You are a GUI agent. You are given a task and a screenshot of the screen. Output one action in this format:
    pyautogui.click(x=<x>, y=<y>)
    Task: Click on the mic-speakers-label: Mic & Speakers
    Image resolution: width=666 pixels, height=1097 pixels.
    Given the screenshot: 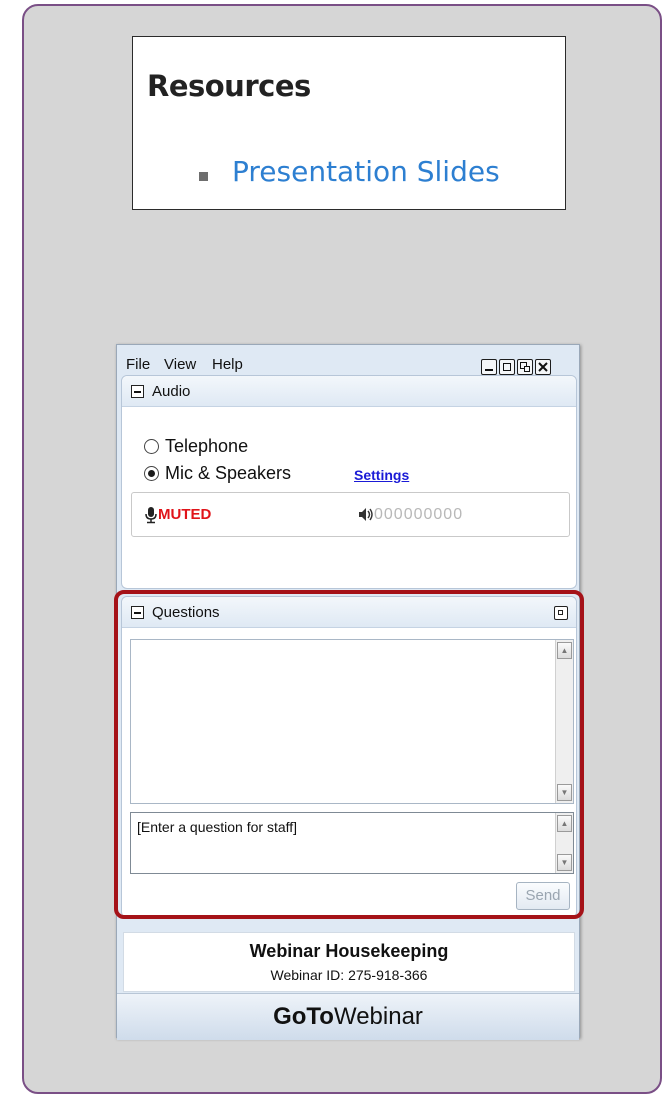 What is the action you would take?
    pyautogui.click(x=228, y=473)
    